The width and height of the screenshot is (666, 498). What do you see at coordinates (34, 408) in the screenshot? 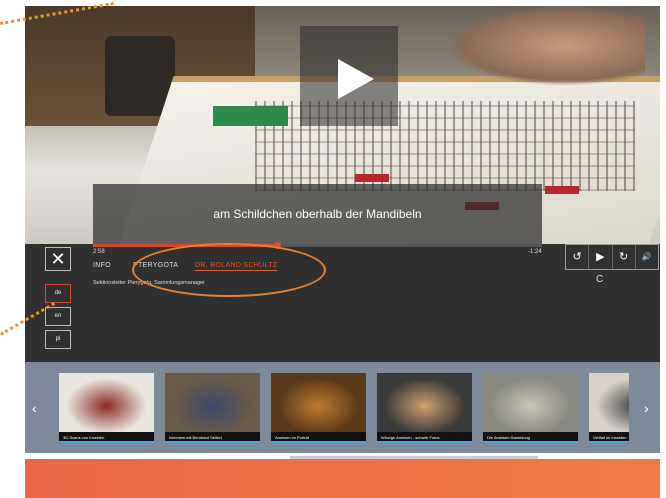
I see `prev-arrow-icon: ‹` at bounding box center [34, 408].